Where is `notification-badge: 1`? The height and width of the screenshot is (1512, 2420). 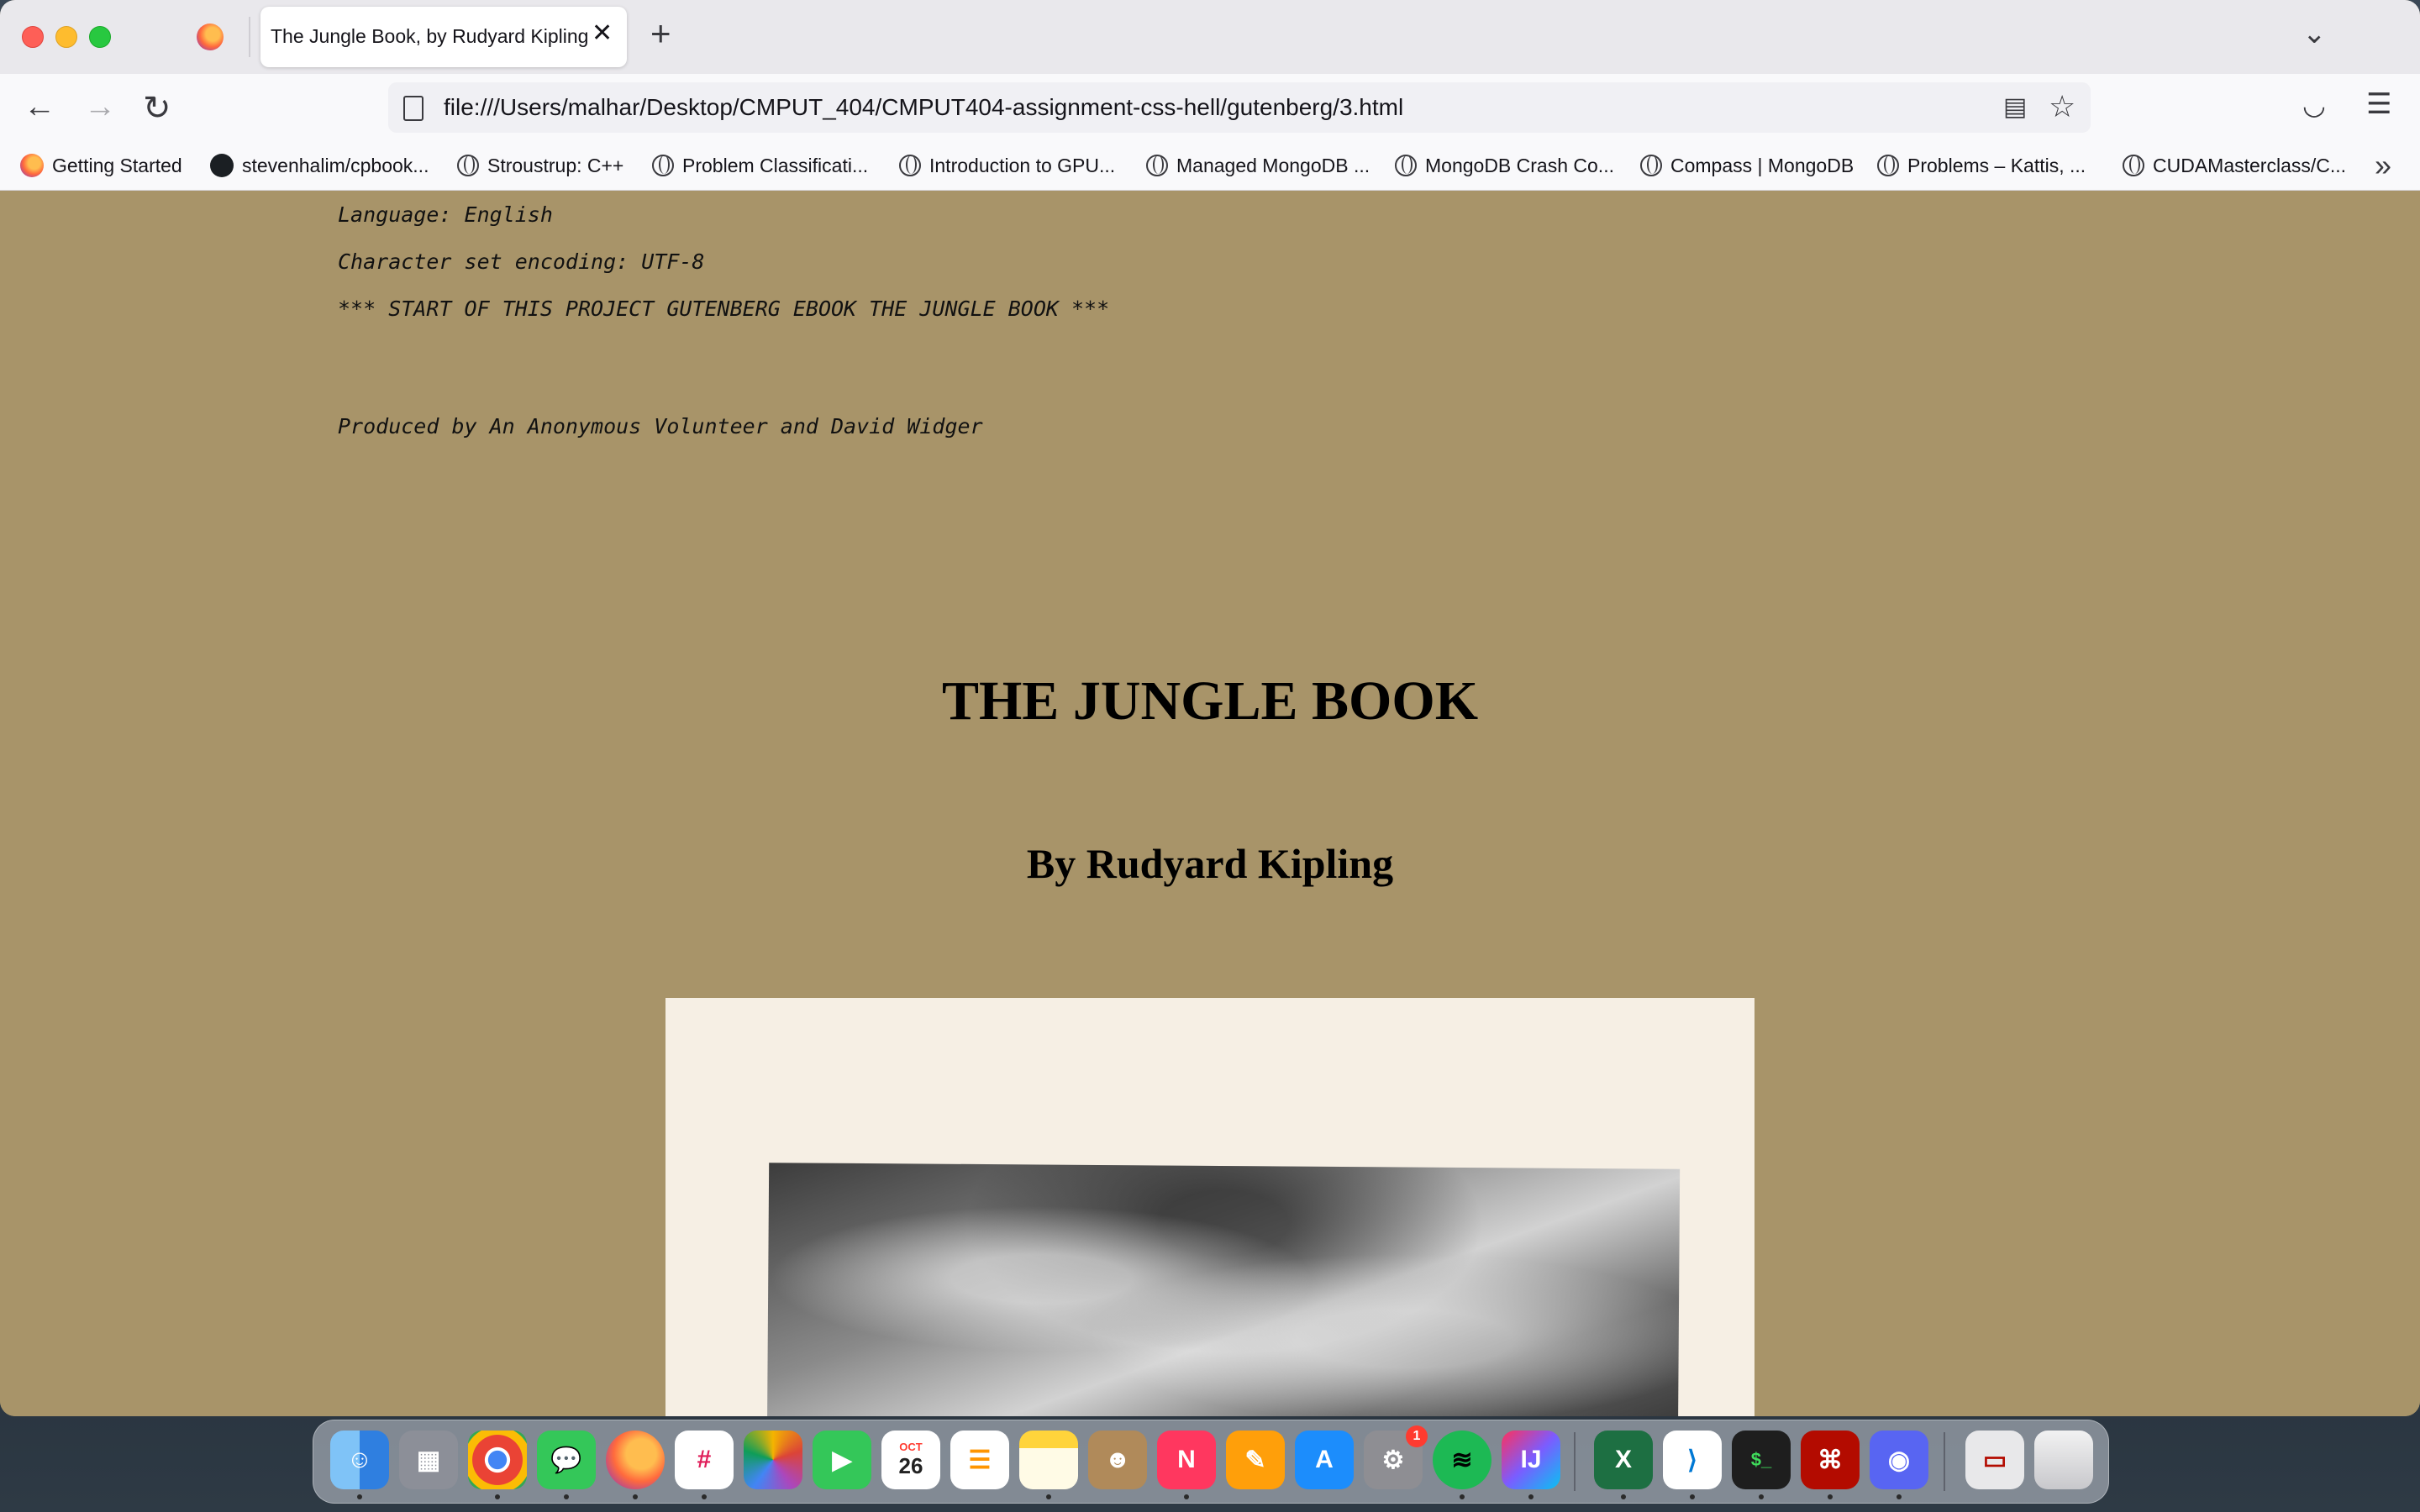
notification-badge: 1 is located at coordinates (1417, 1436).